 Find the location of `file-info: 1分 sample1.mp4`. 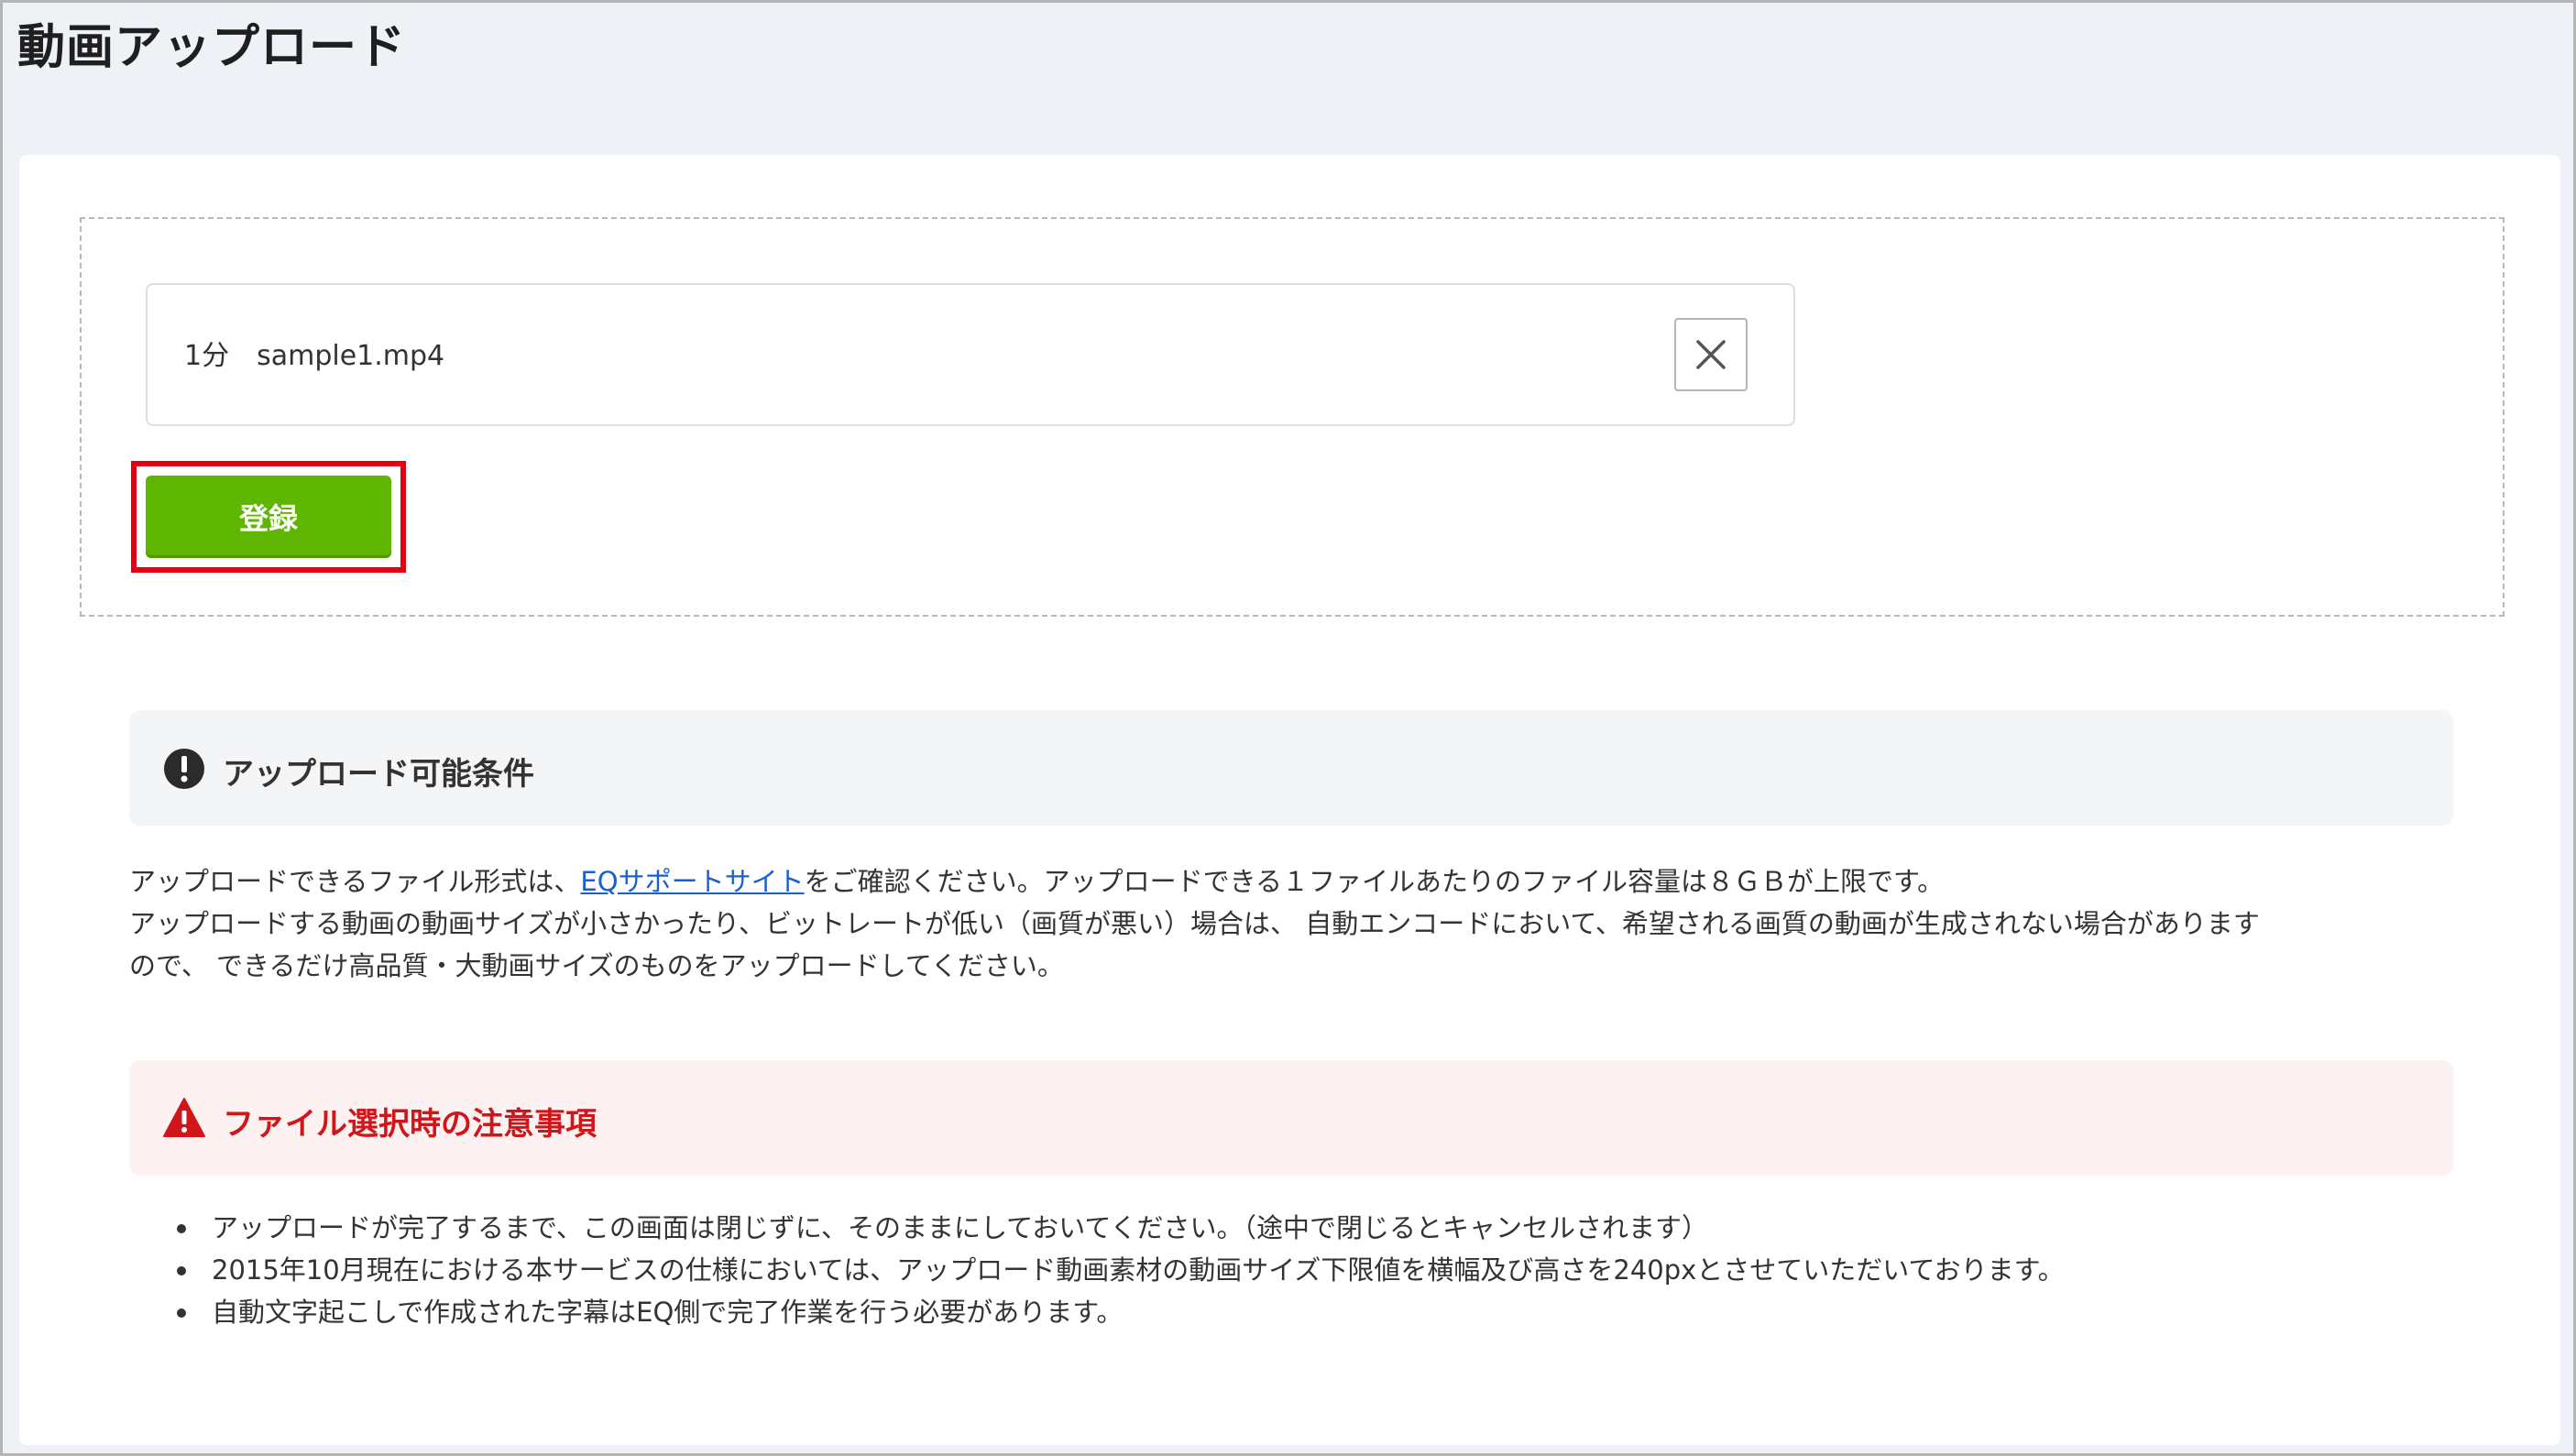

file-info: 1分 sample1.mp4 is located at coordinates (314, 353).